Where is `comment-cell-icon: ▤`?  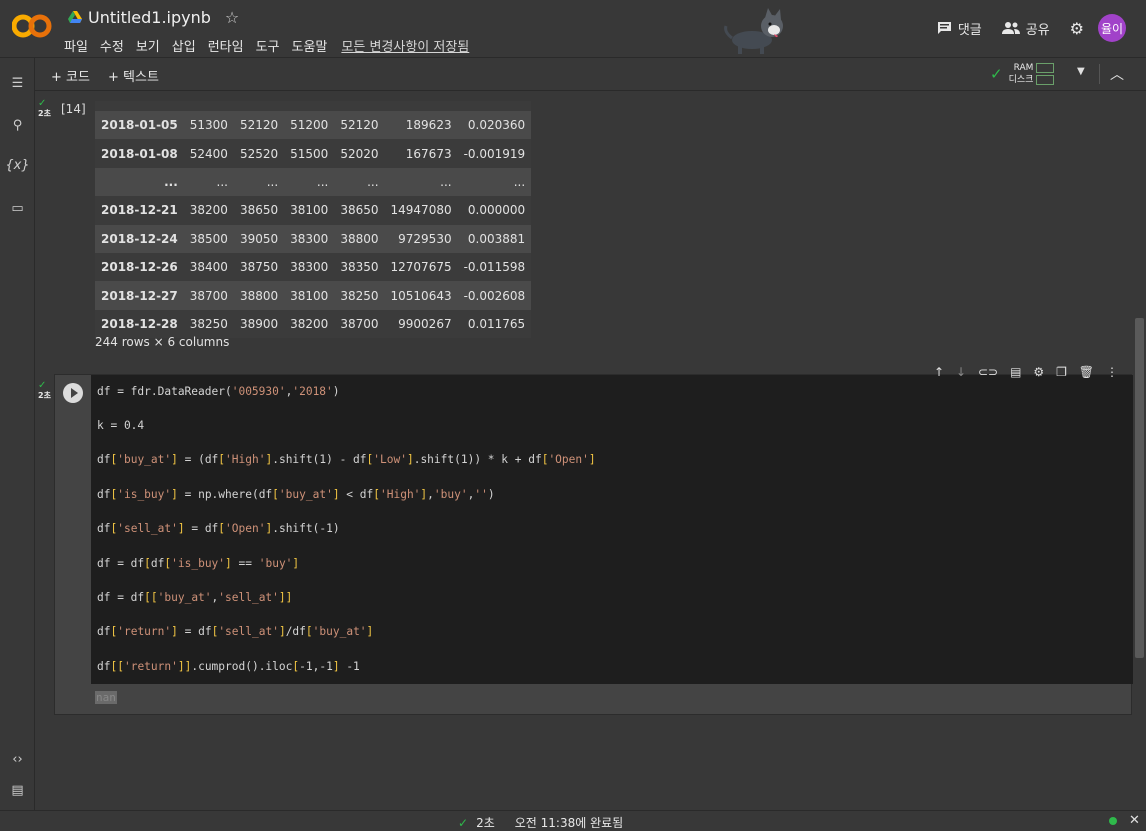 comment-cell-icon: ▤ is located at coordinates (1015, 372).